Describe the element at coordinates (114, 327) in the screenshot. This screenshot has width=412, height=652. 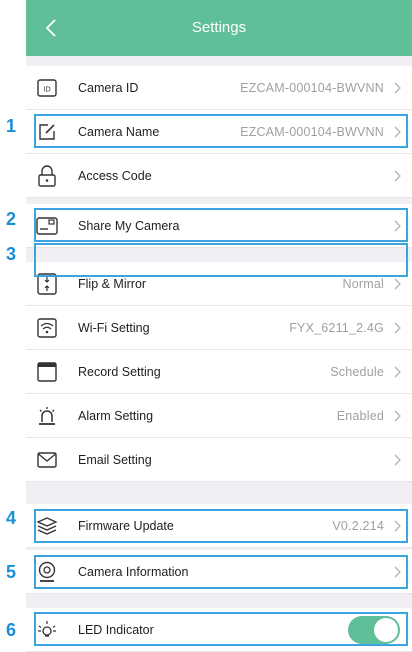
I see `row-label: Wi-Fi Setting` at that location.